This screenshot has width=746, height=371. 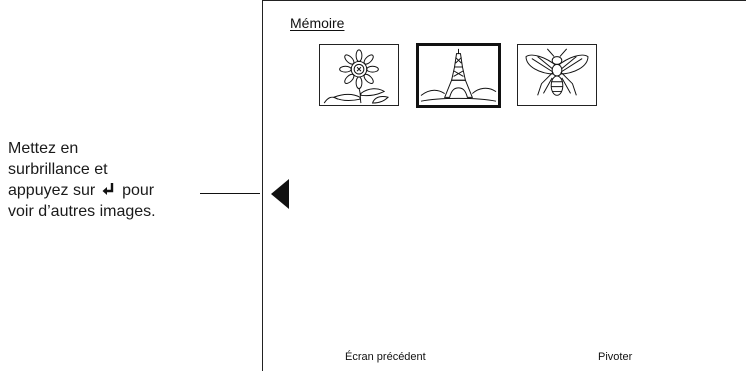 I want to click on callout-line-4: voir d’autres images., so click(x=82, y=211).